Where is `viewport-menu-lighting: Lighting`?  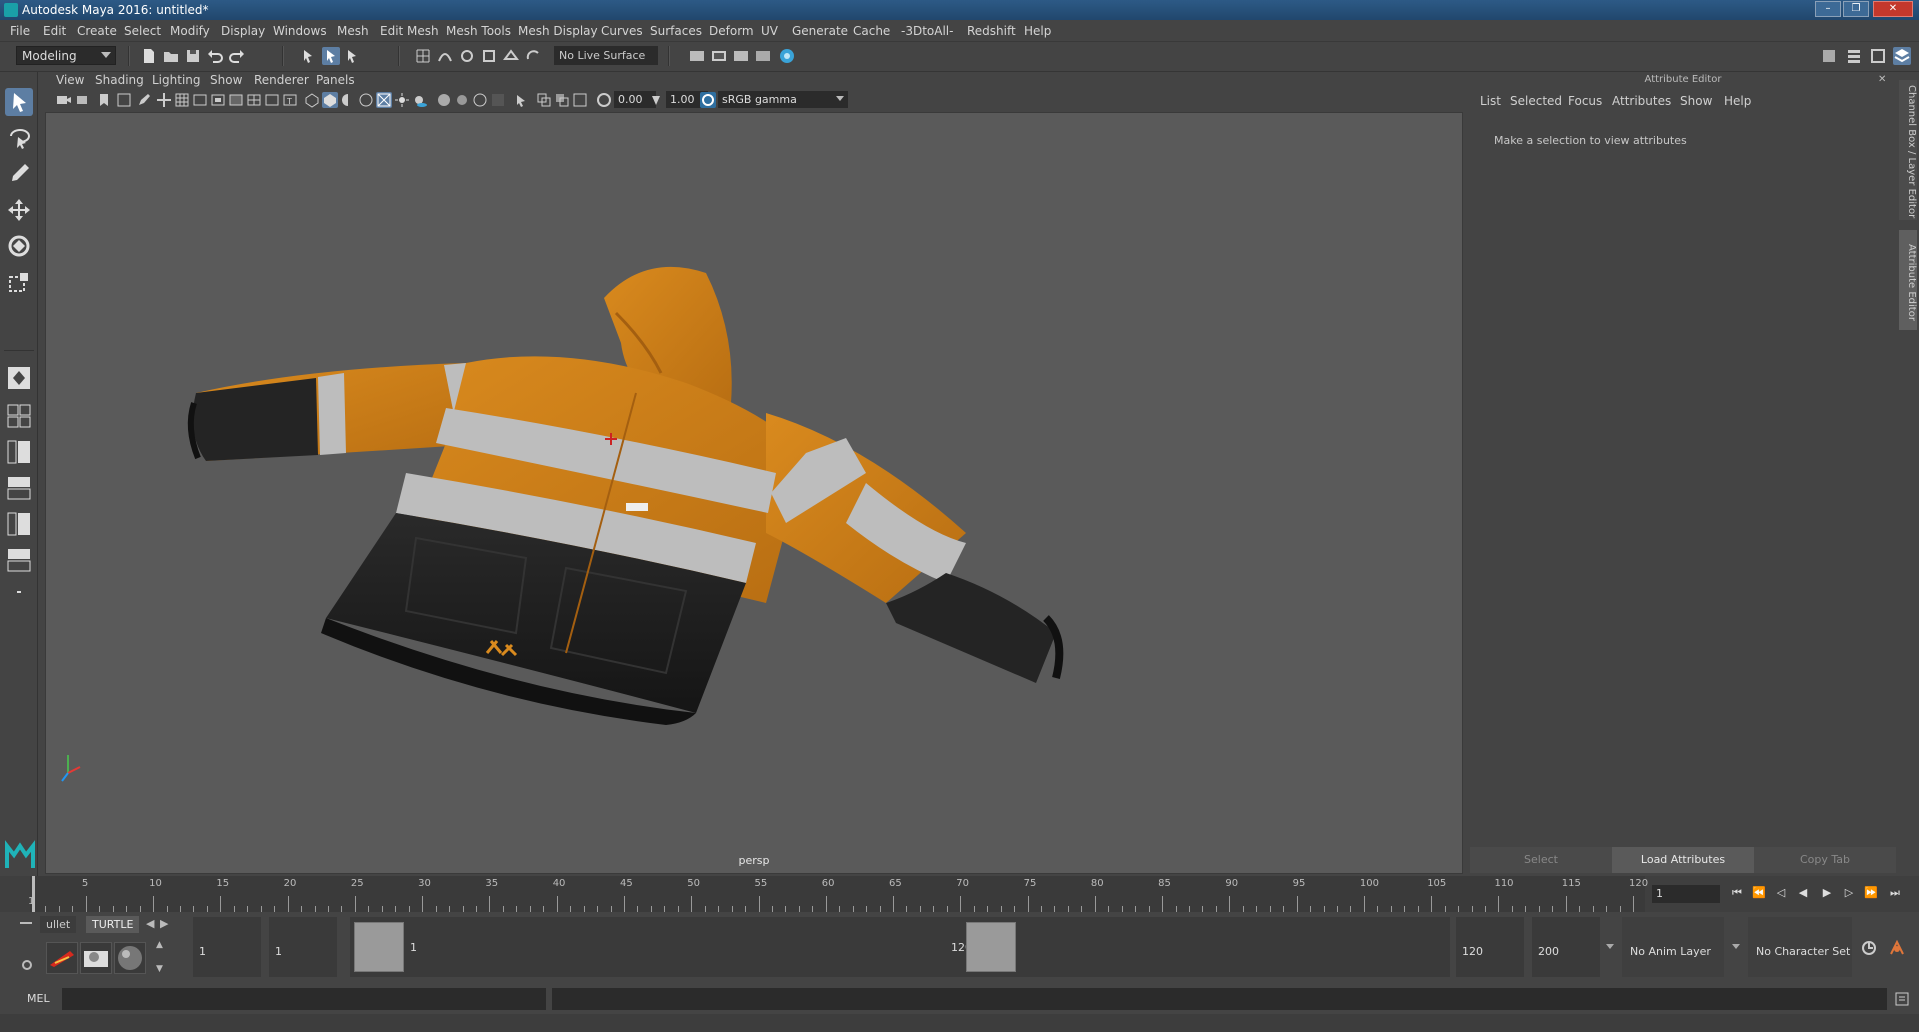
viewport-menu-lighting: Lighting is located at coordinates (176, 80).